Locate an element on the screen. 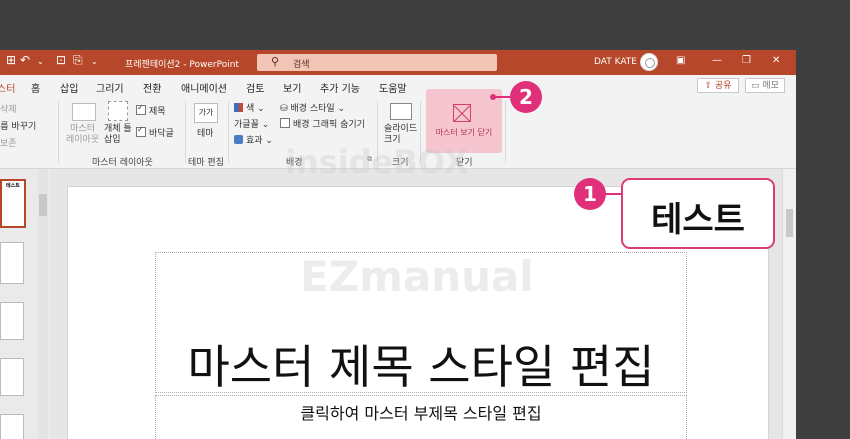 Image resolution: width=850 pixels, height=439 pixels. callout-box: 테스트 is located at coordinates (698, 213).